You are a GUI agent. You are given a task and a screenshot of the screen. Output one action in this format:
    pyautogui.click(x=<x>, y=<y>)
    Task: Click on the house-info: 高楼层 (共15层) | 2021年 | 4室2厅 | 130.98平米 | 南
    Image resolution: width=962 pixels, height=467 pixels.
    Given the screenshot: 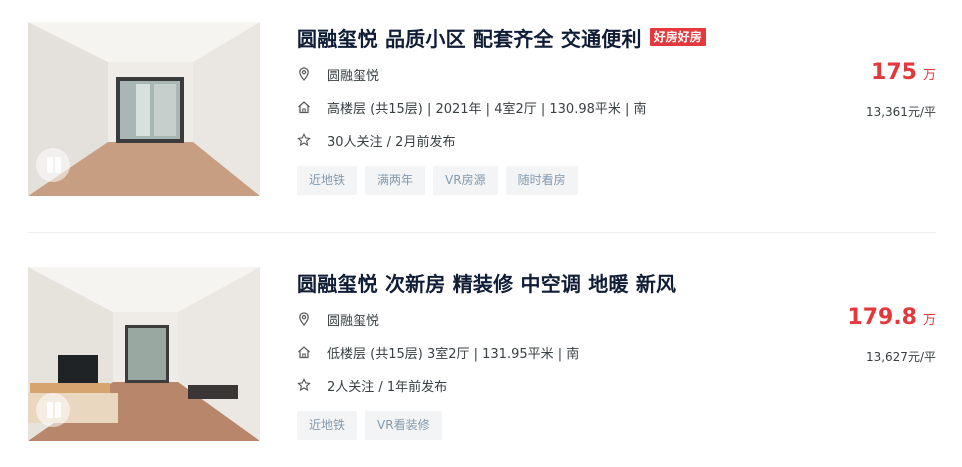 What is the action you would take?
    pyautogui.click(x=487, y=109)
    